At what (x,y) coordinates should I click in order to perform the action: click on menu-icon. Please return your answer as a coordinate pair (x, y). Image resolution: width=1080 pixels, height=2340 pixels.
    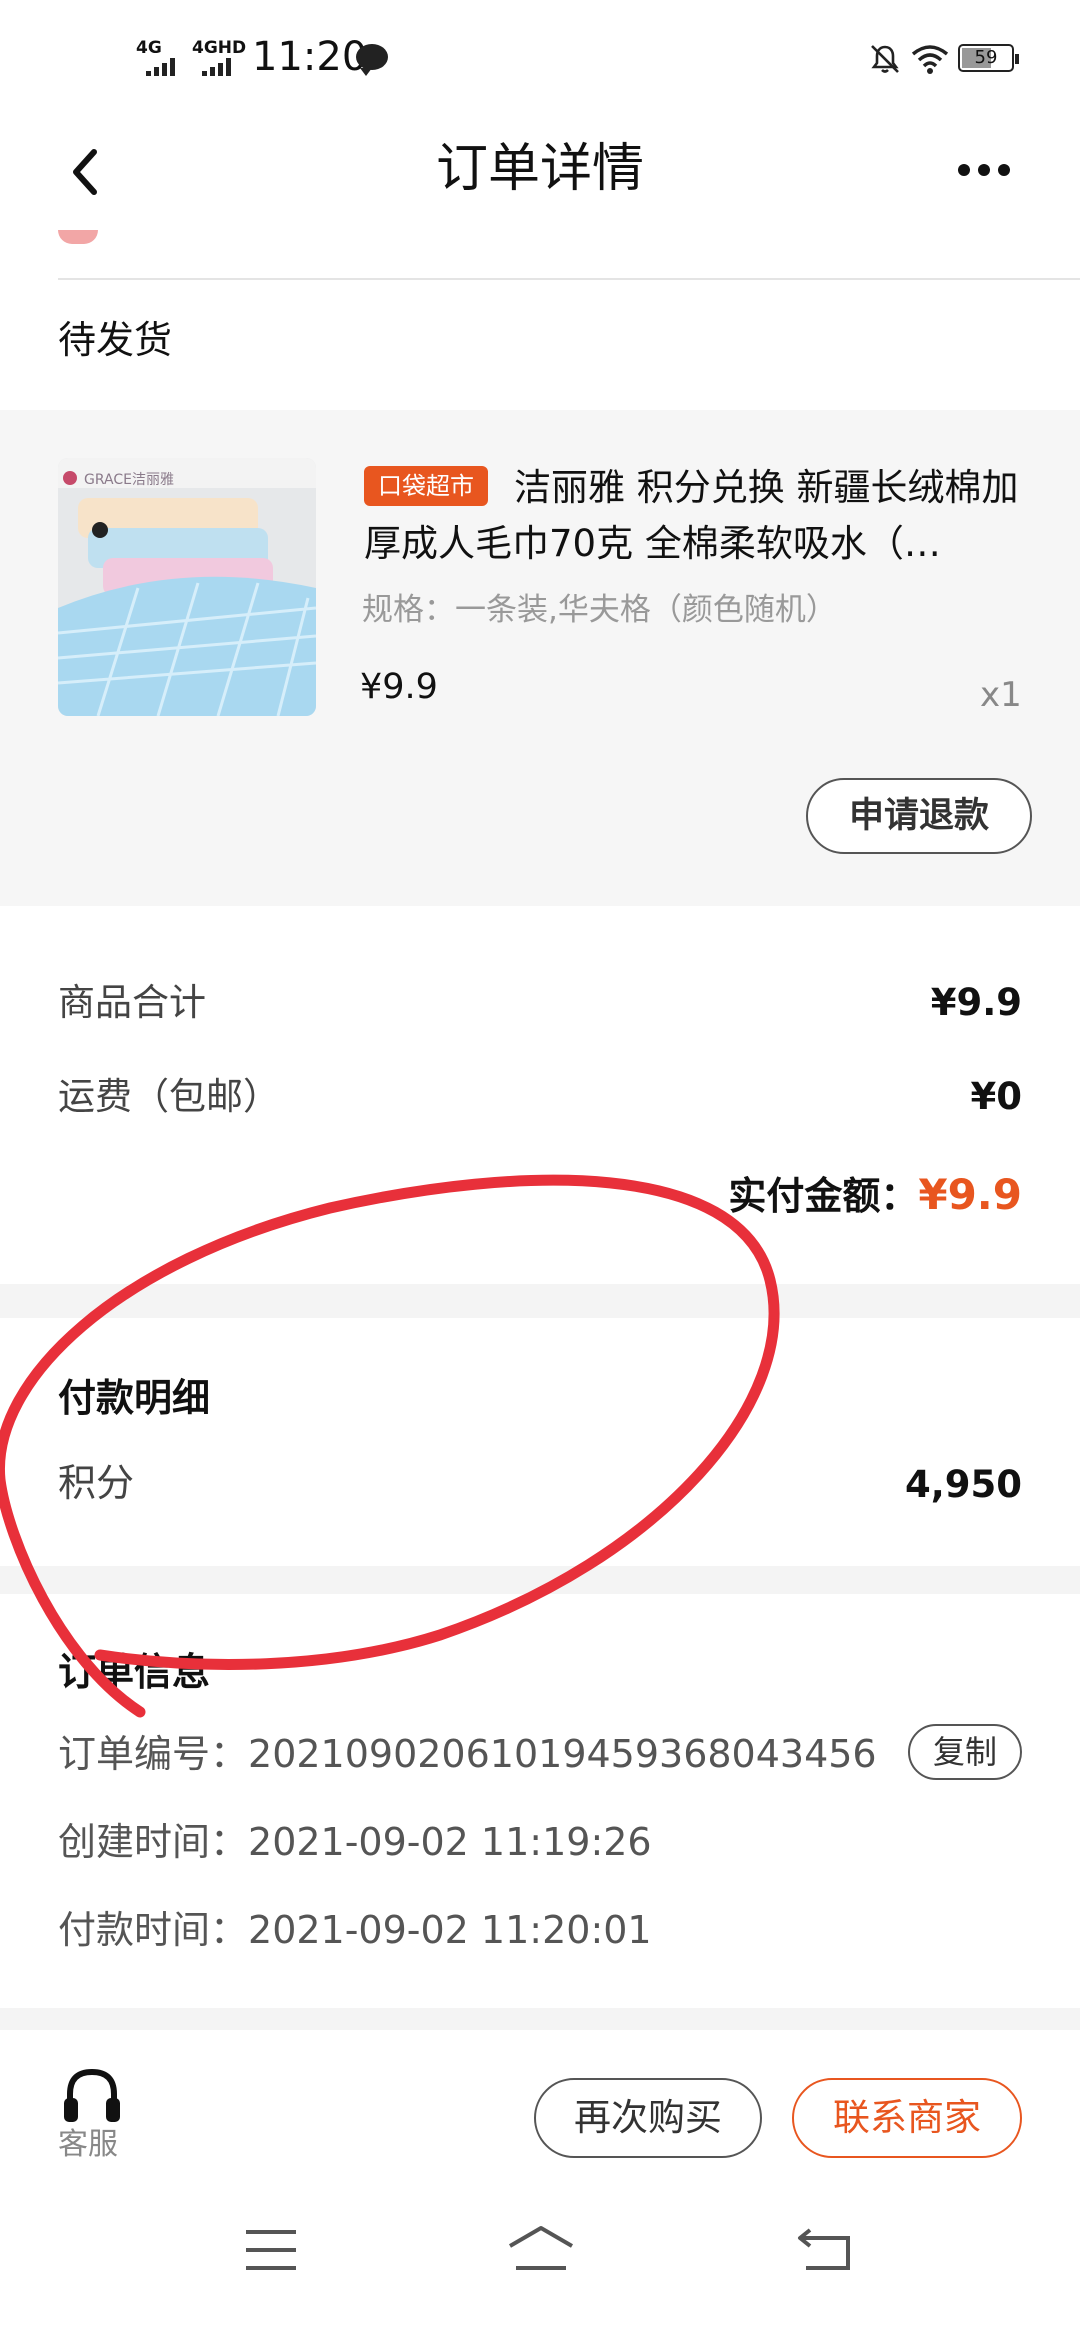
    Looking at the image, I should click on (271, 2250).